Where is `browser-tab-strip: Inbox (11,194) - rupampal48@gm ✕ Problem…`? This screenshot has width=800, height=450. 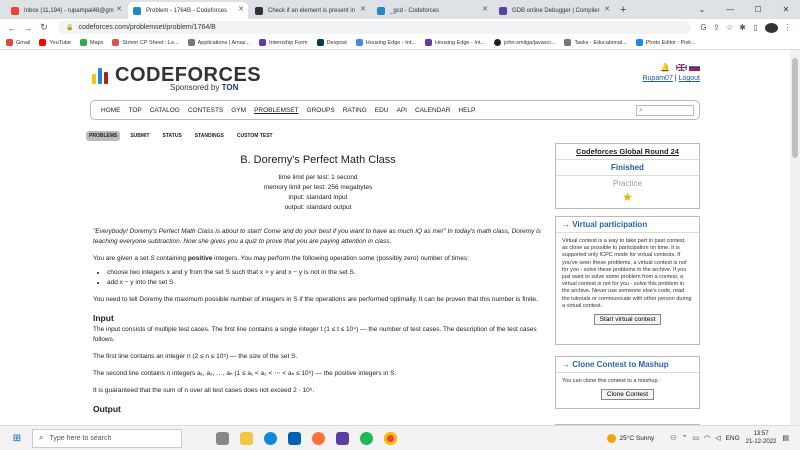
browser-tab-strip: Inbox (11,194) - rupampal48@gm ✕ Problem… is located at coordinates (400, 9).